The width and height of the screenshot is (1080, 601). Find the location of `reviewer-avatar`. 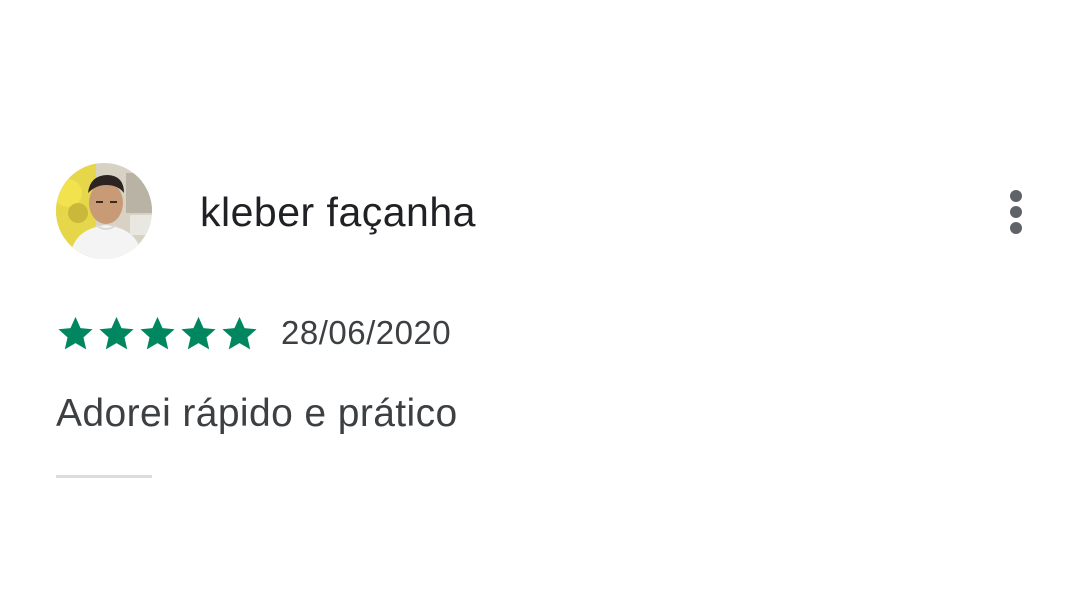

reviewer-avatar is located at coordinates (104, 211).